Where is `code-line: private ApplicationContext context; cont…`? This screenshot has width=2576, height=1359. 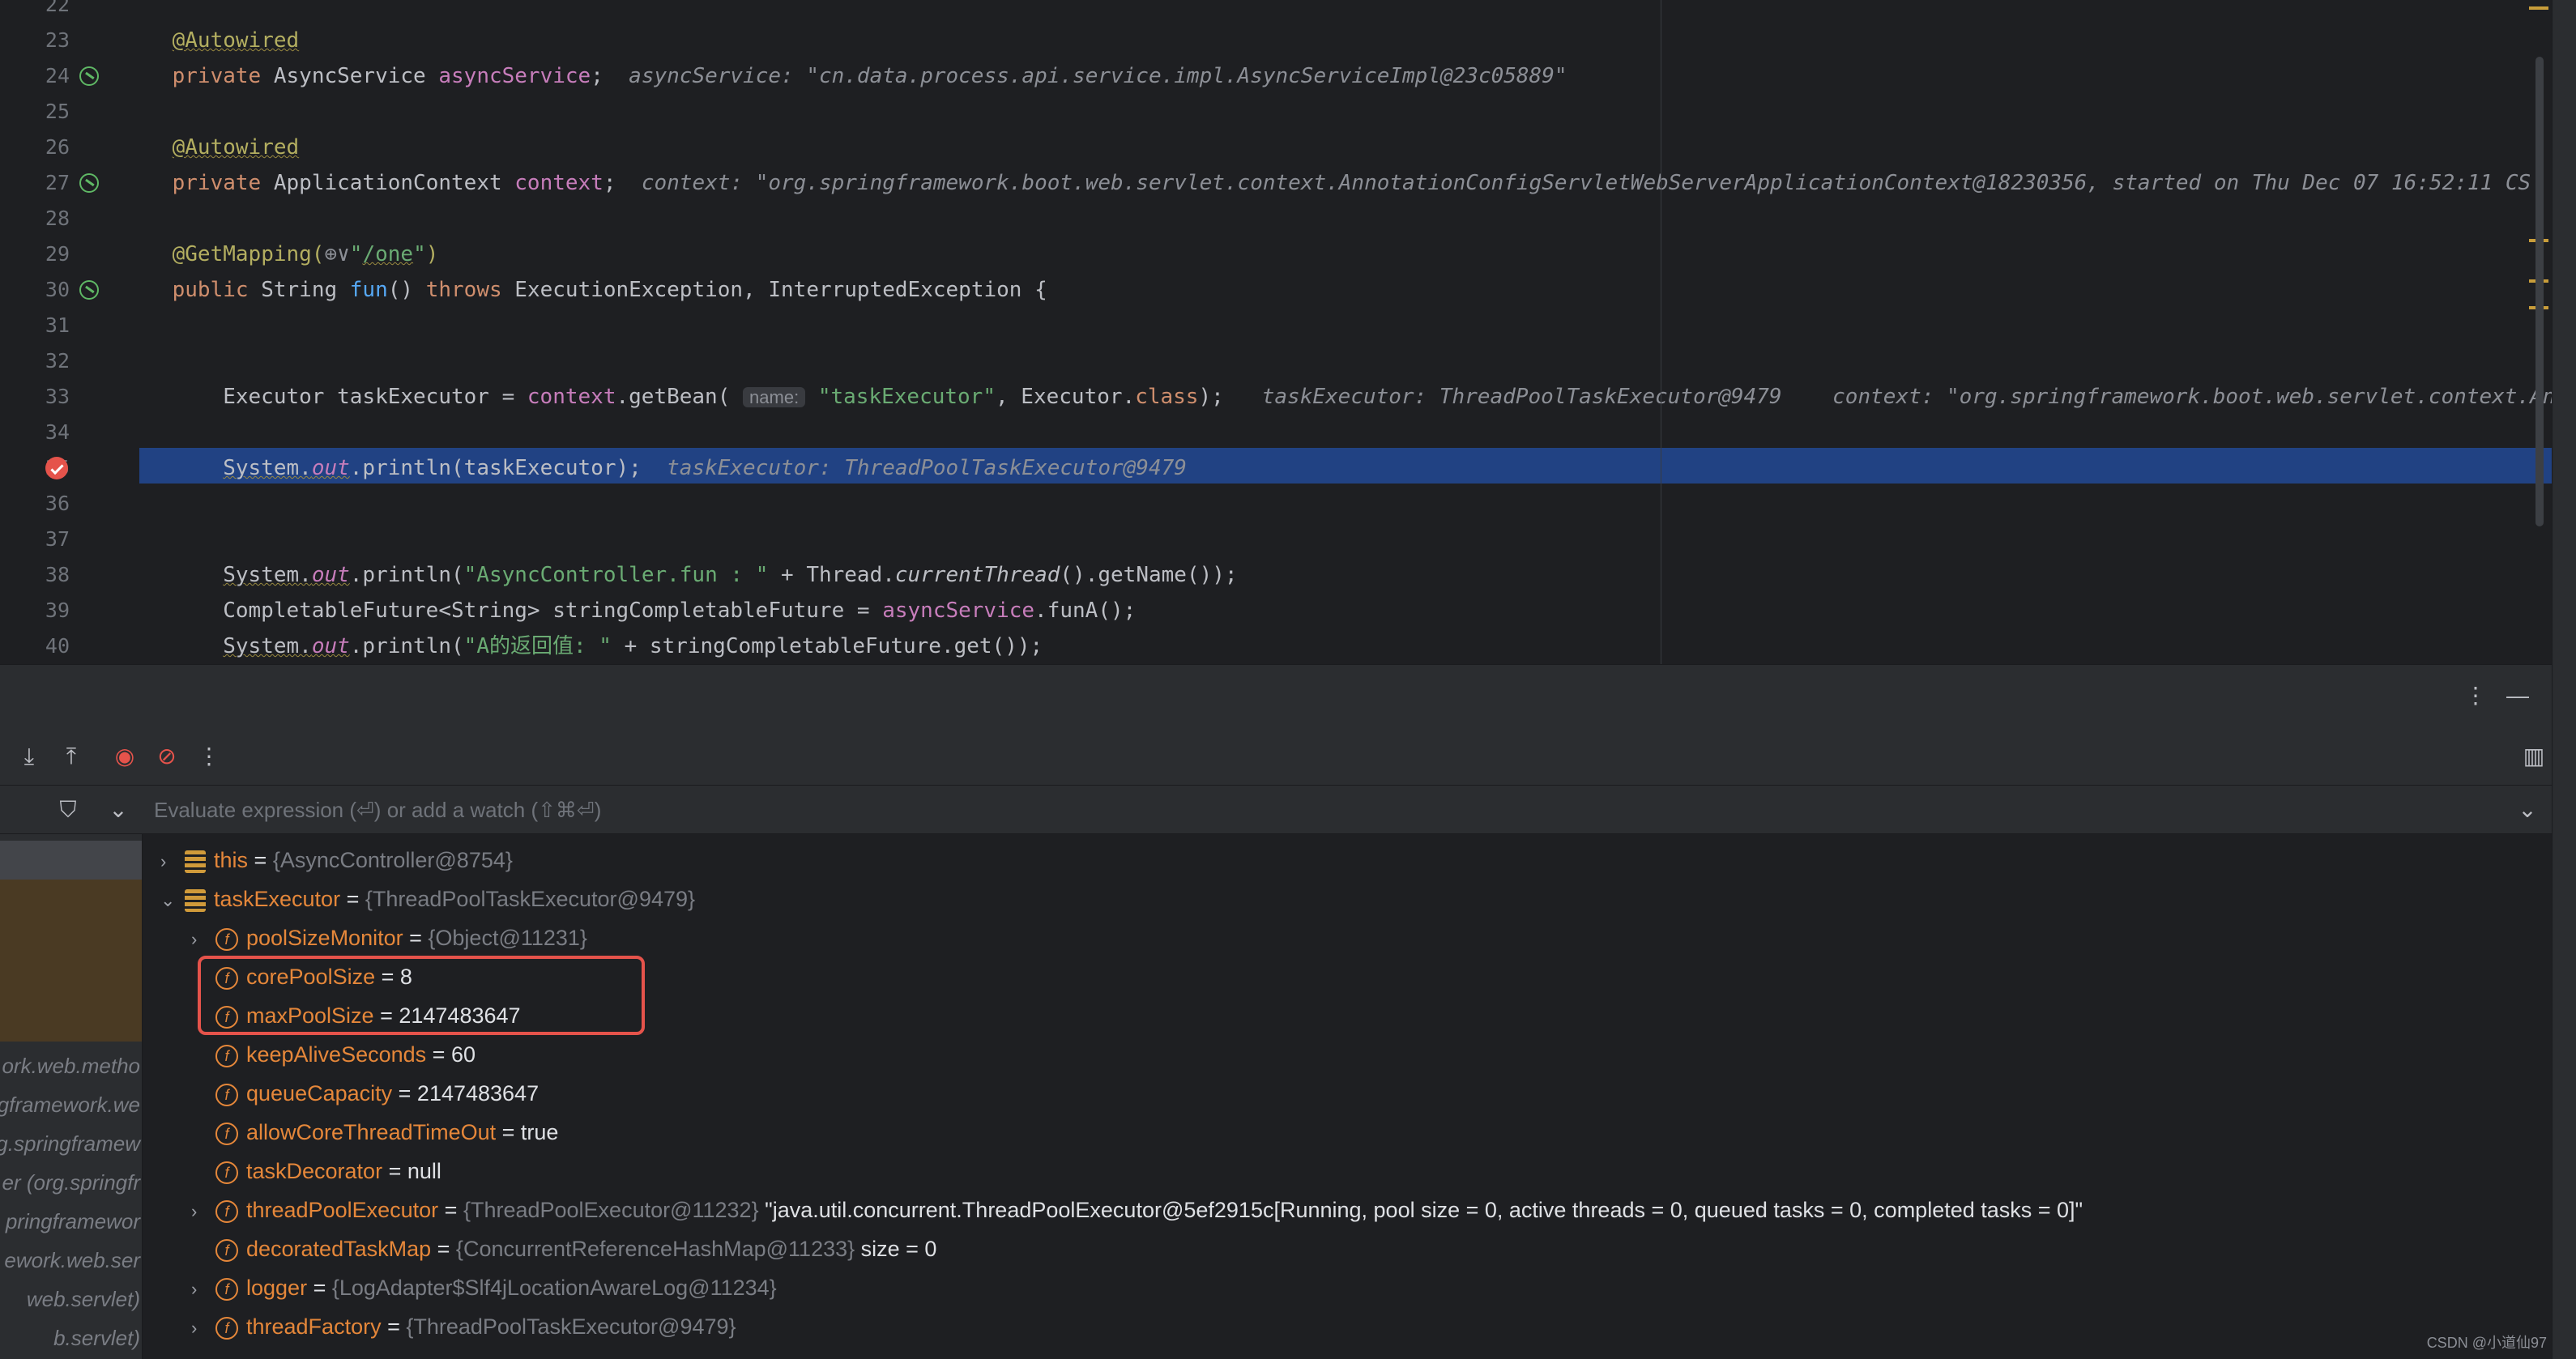
code-line: private ApplicationContext context; cont… is located at coordinates (1337, 183).